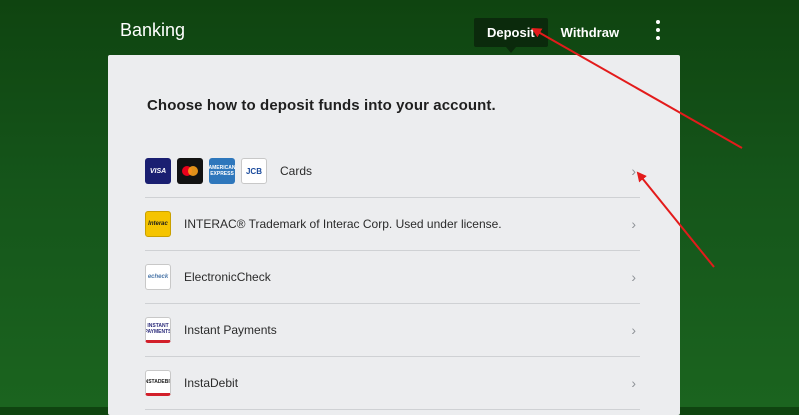 The width and height of the screenshot is (799, 415). I want to click on page-title: Banking, so click(153, 30).